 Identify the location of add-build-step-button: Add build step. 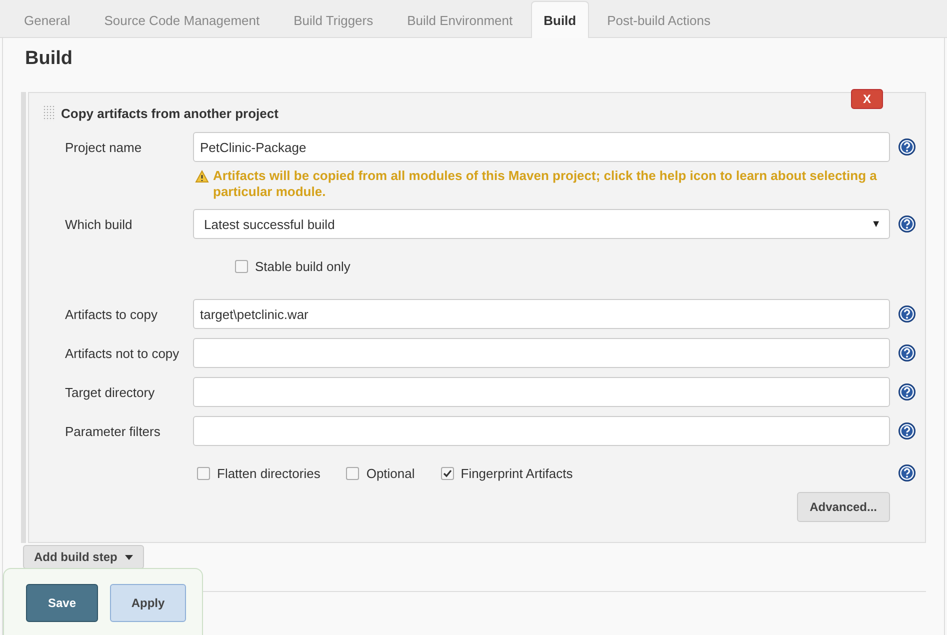
(83, 557).